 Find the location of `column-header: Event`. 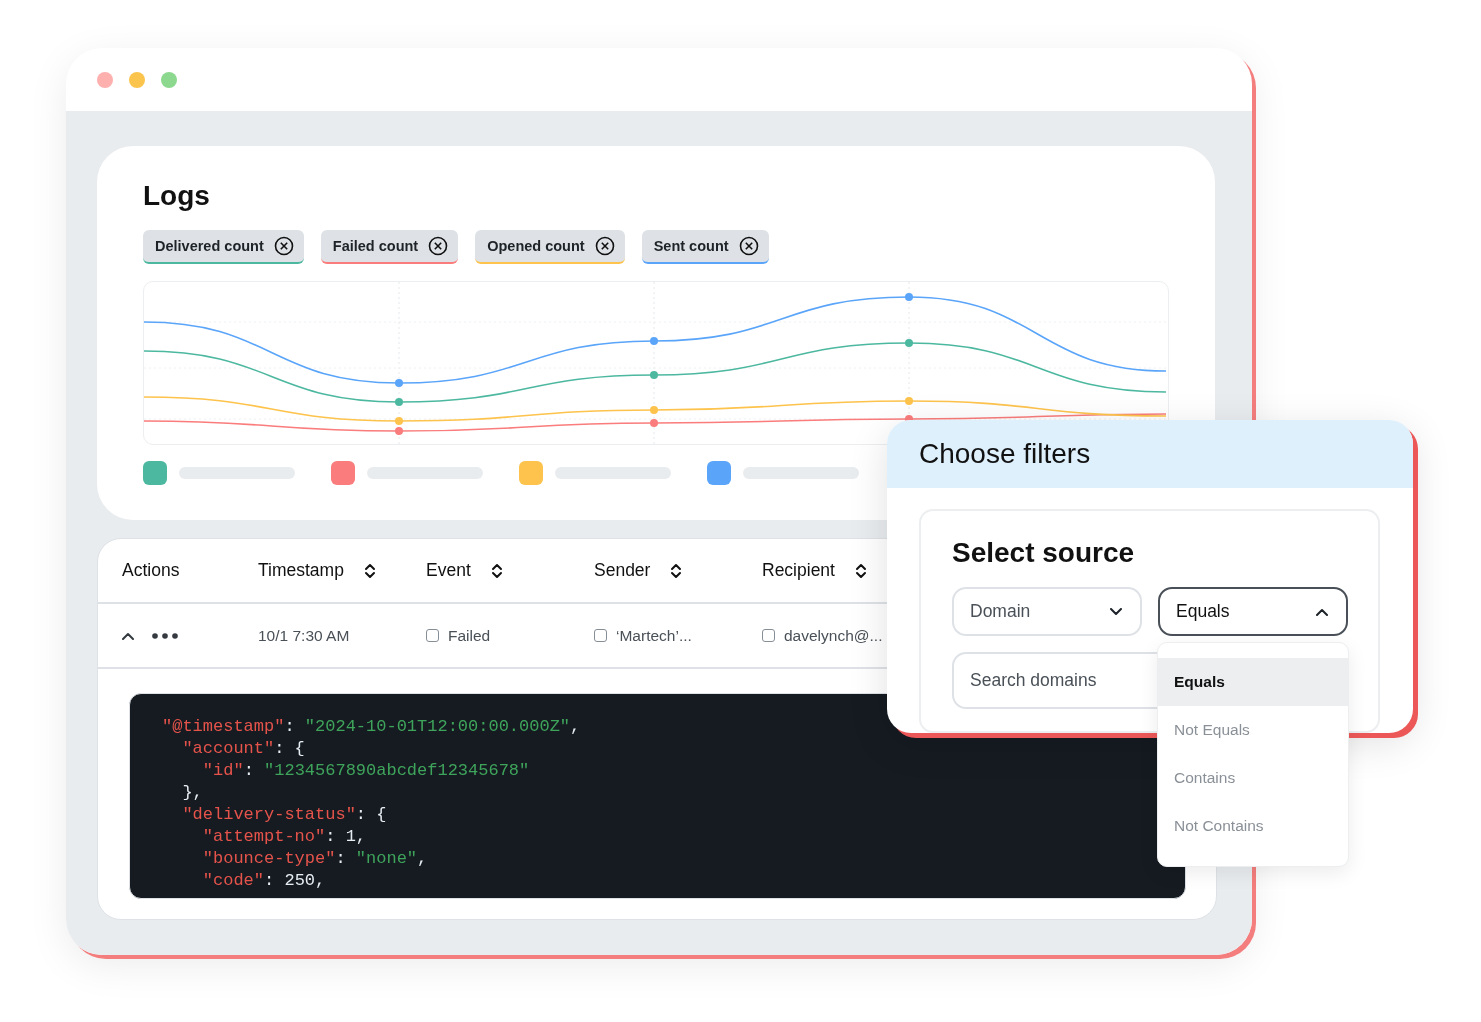

column-header: Event is located at coordinates (448, 570).